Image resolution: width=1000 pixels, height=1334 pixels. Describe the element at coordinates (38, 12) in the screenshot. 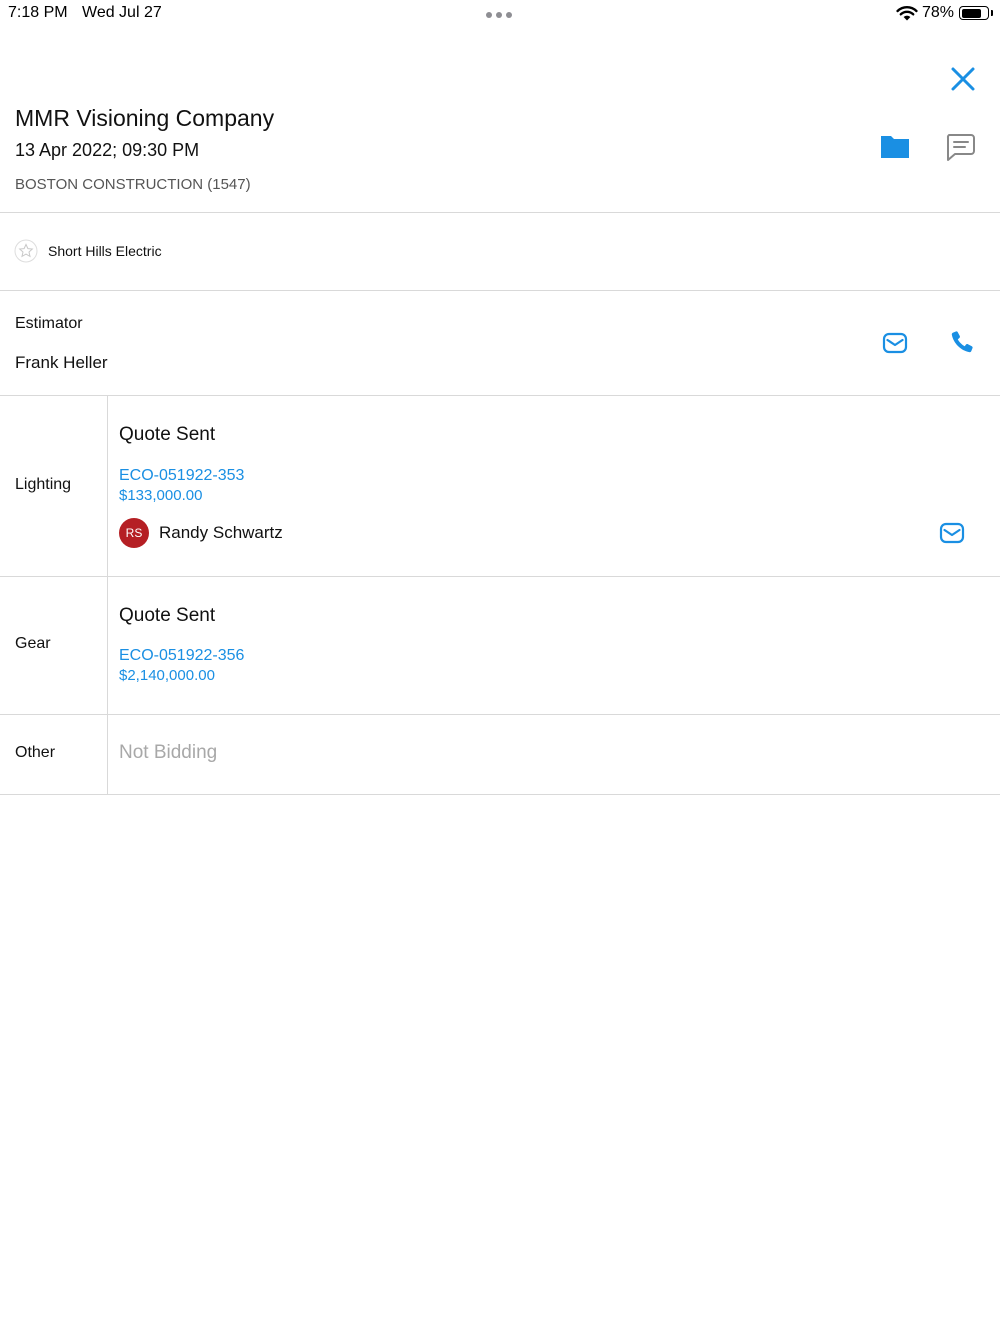

I see `status-time: 7:18 PM` at that location.